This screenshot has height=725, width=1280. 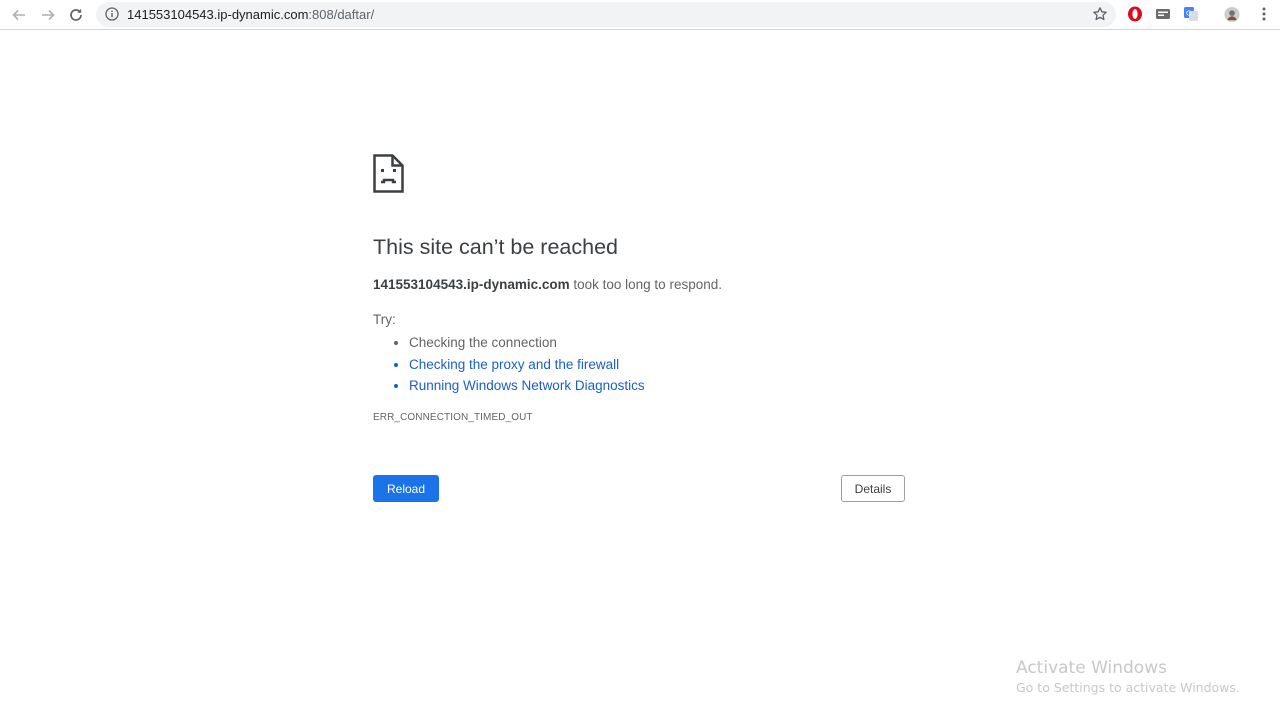 What do you see at coordinates (1091, 668) in the screenshot?
I see `watermark-title: Activate Windows` at bounding box center [1091, 668].